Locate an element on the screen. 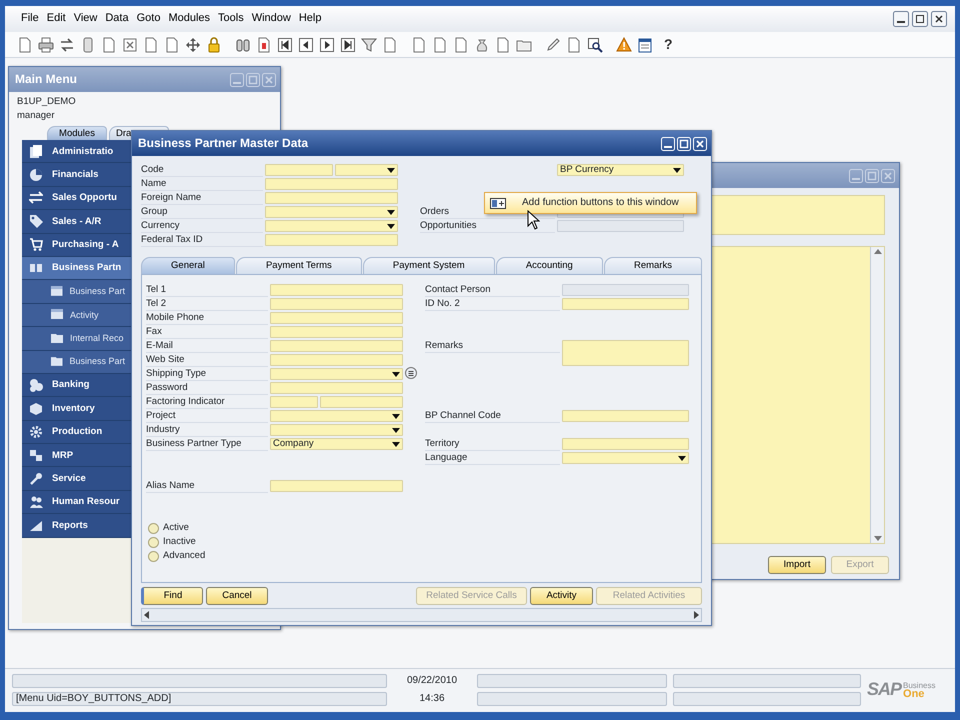 This screenshot has width=960, height=720. menu-item: Service is located at coordinates (76, 479).